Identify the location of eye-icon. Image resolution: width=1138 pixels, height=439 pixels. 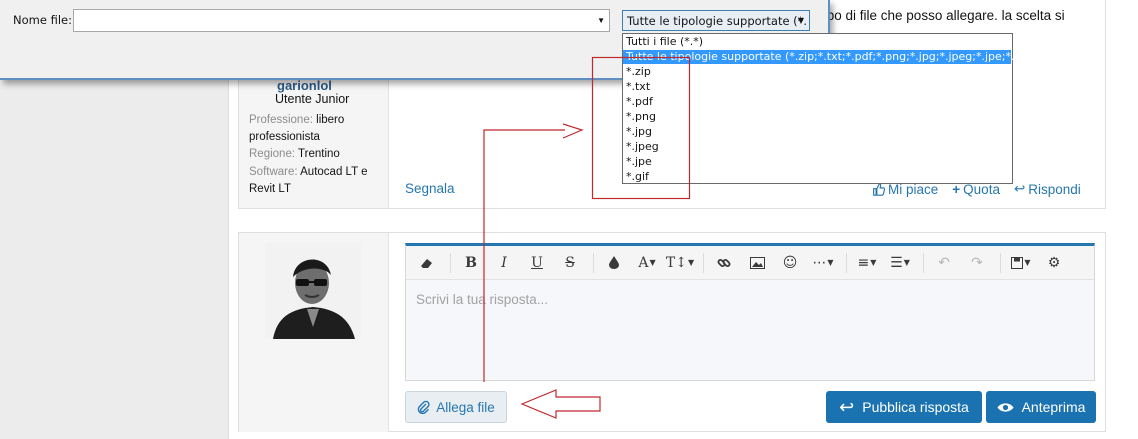
(1005, 407).